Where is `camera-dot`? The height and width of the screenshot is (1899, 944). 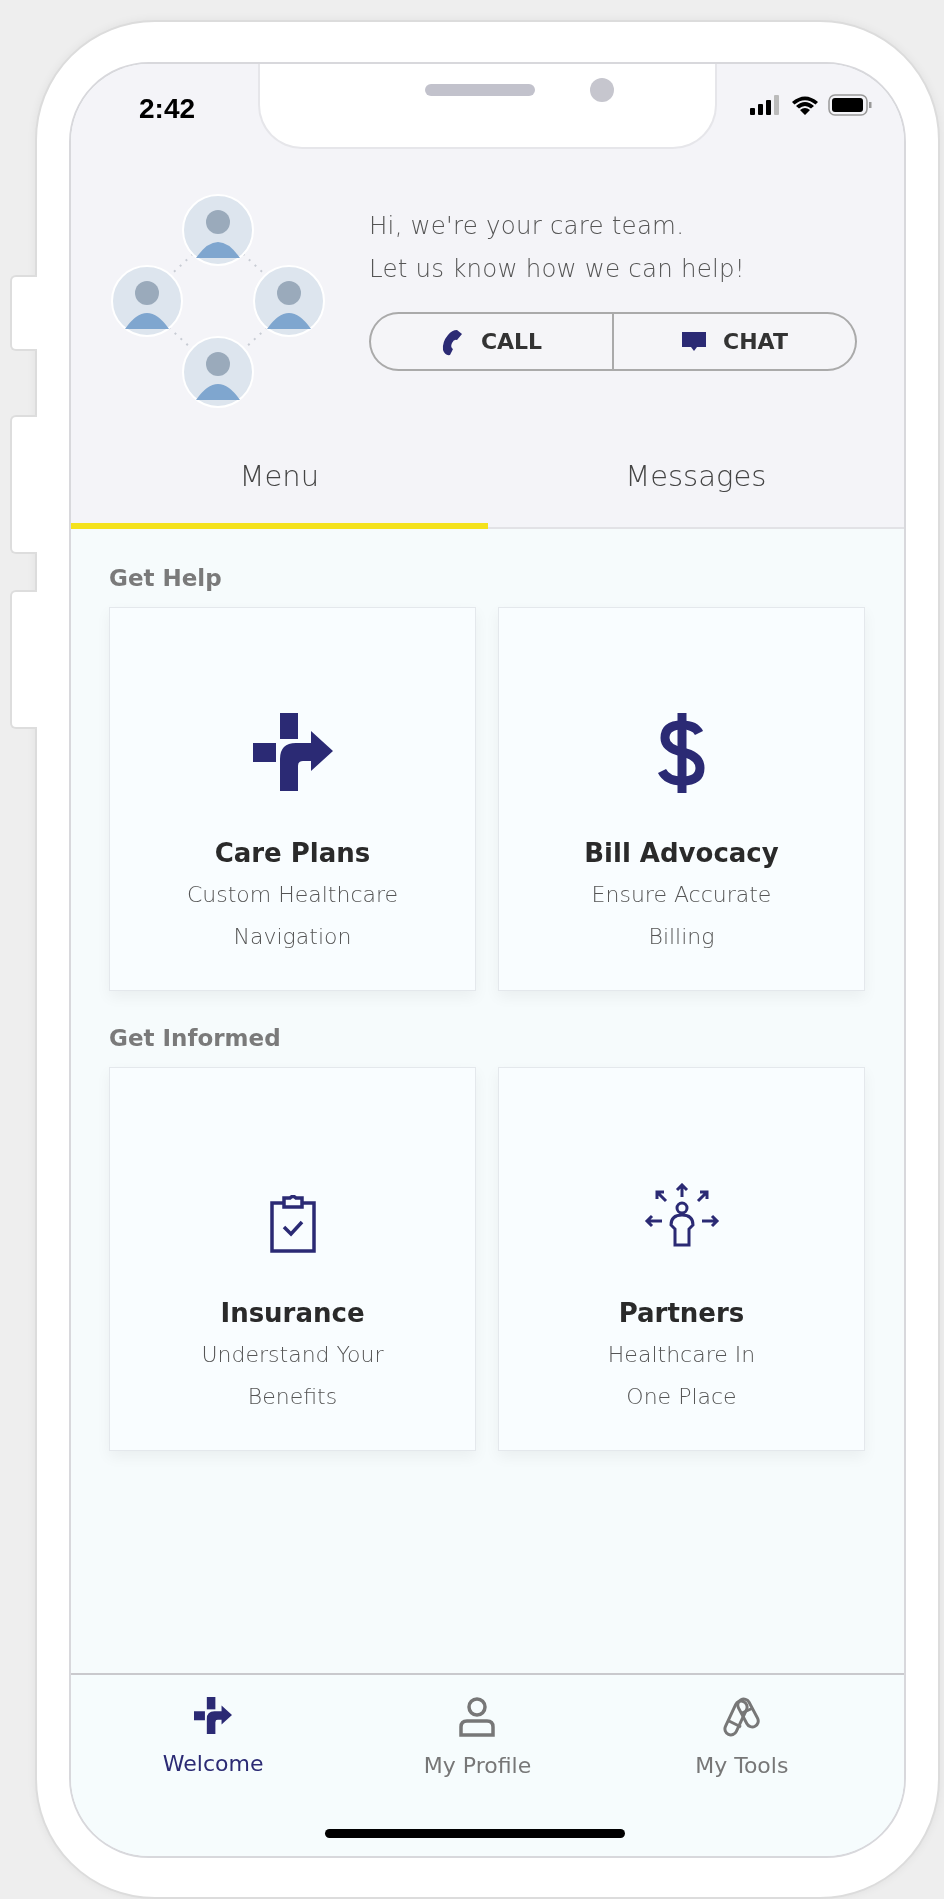 camera-dot is located at coordinates (602, 90).